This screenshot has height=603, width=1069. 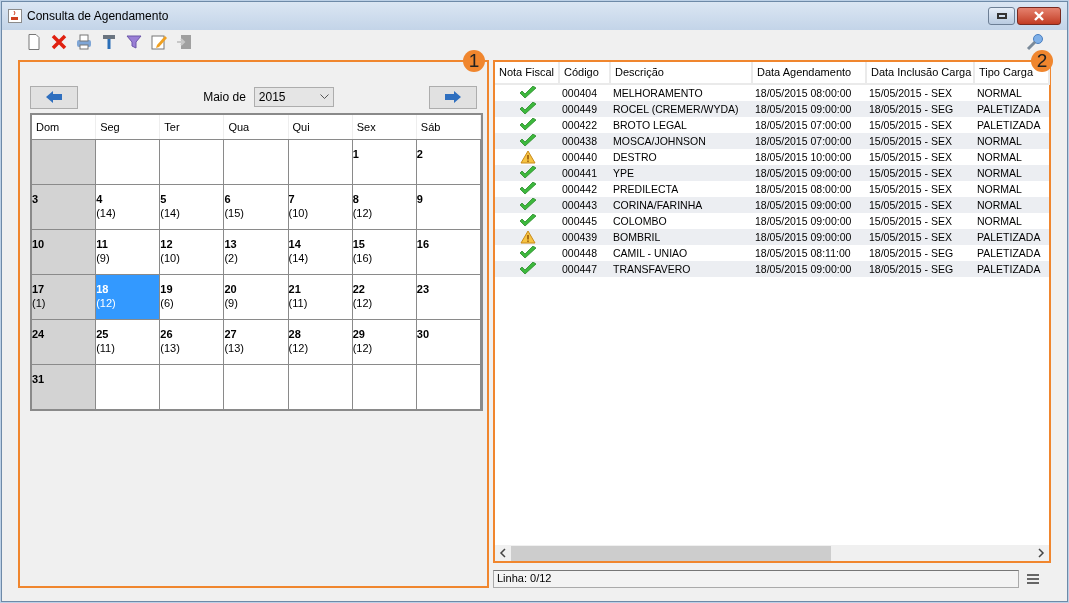 I want to click on previous-month-button, so click(x=54, y=97).